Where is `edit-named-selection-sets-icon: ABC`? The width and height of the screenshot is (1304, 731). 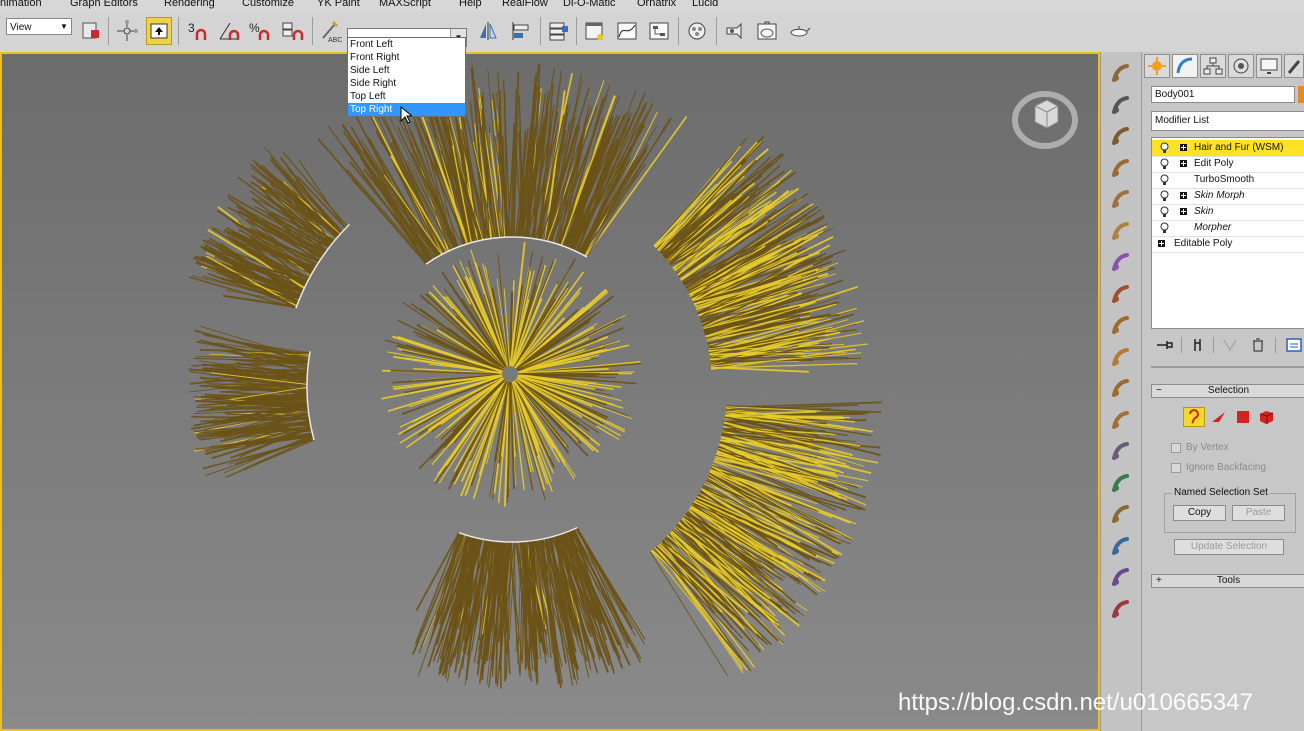 edit-named-selection-sets-icon: ABC is located at coordinates (331, 31).